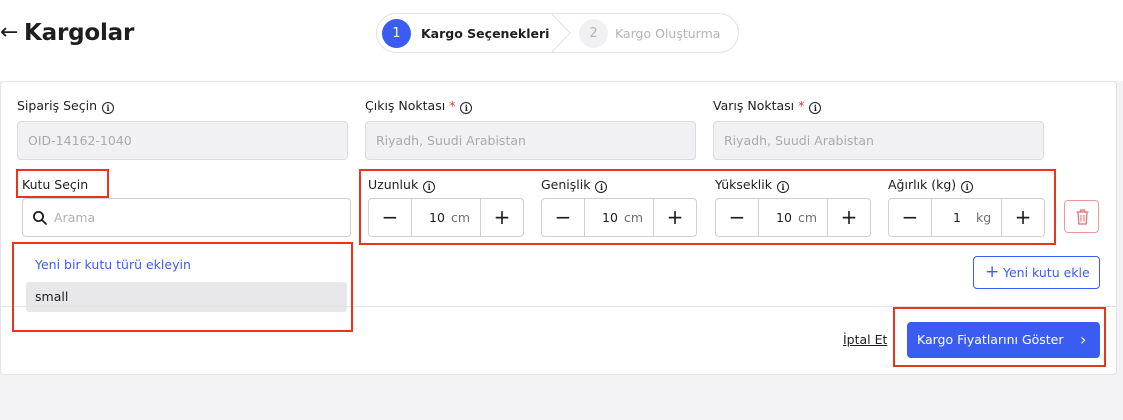 Image resolution: width=1123 pixels, height=420 pixels. I want to click on step-label: Kargo Oluşturma, so click(668, 33).